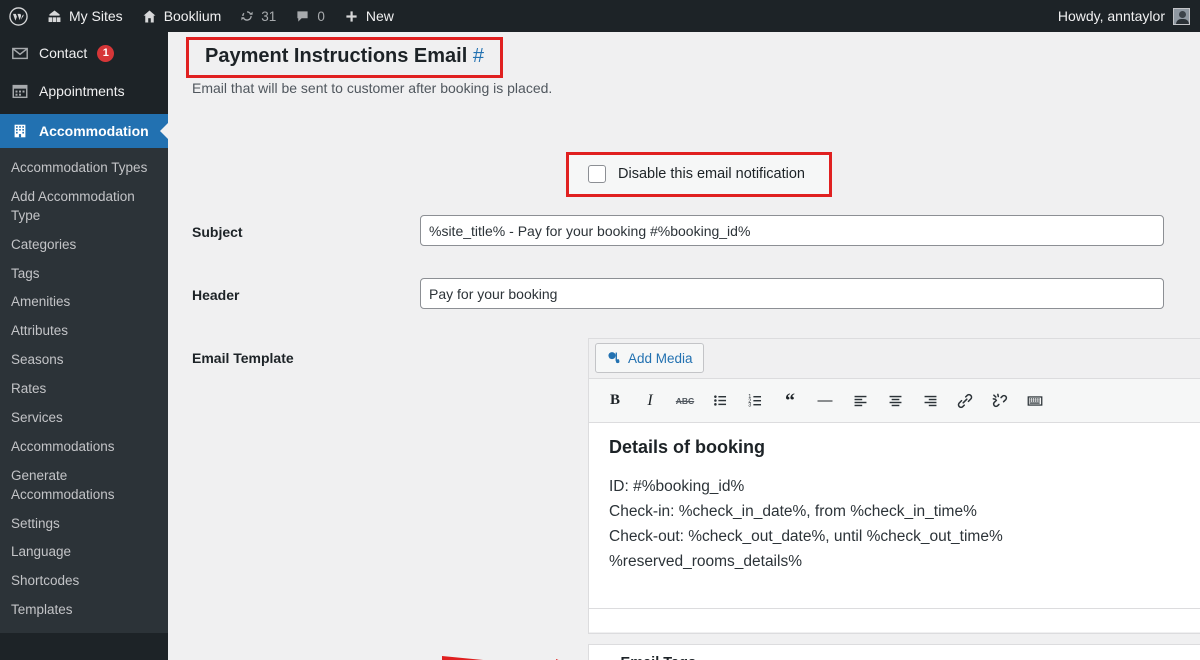  I want to click on admin-bar-comments-count: 0, so click(321, 16).